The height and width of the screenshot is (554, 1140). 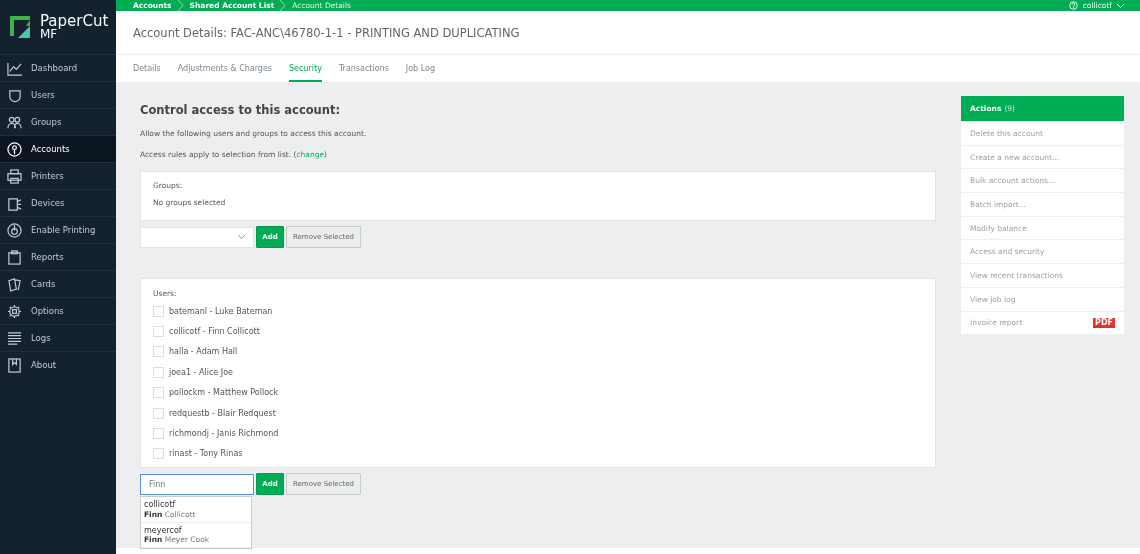 What do you see at coordinates (197, 484) in the screenshot?
I see `user-search-field: Finn` at bounding box center [197, 484].